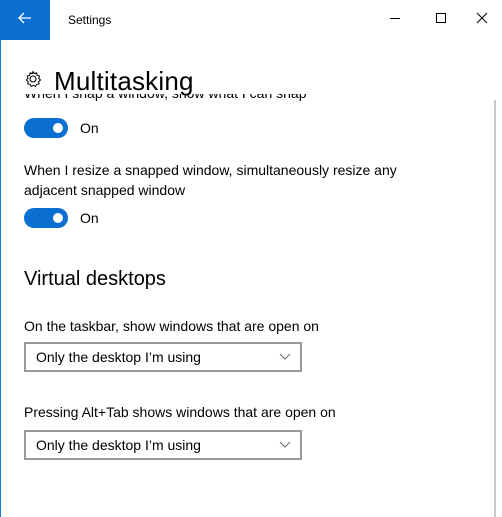  I want to click on vertical-scrollbar, so click(497, 308).